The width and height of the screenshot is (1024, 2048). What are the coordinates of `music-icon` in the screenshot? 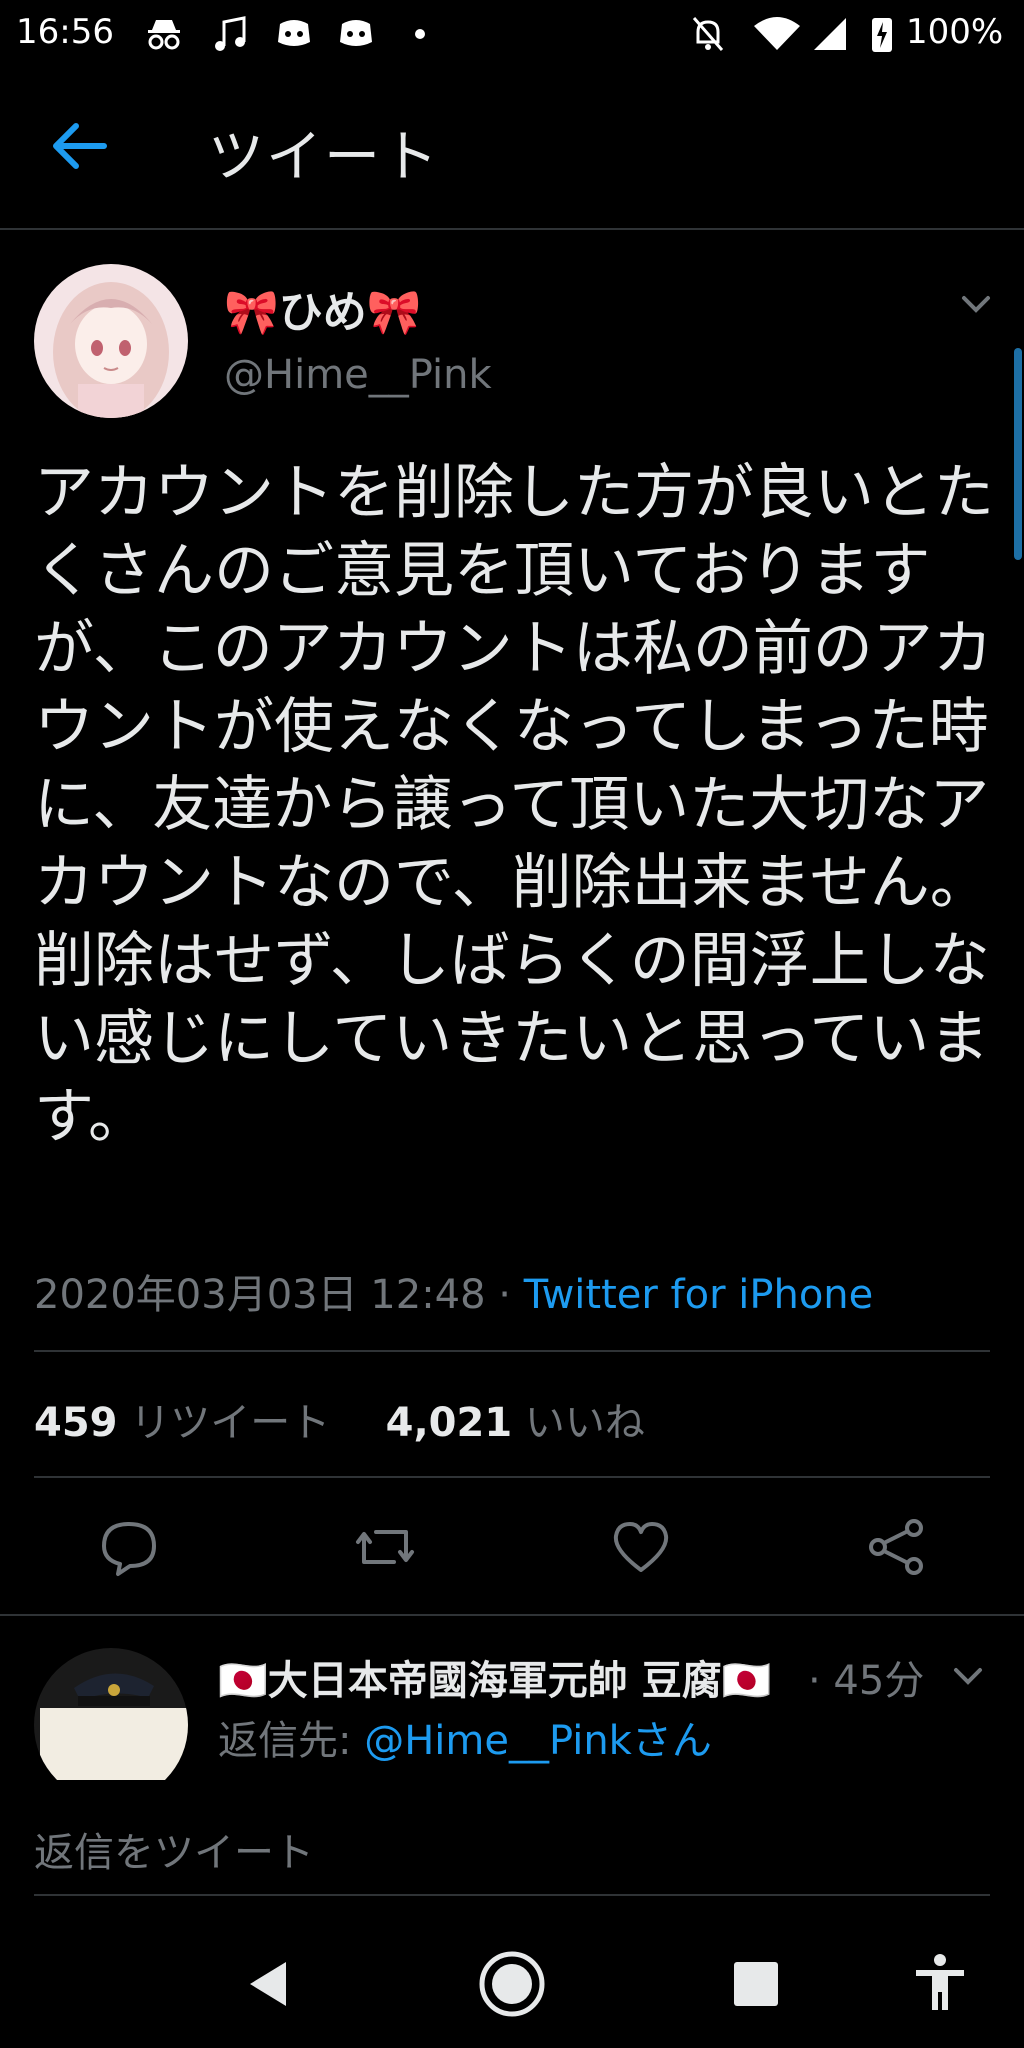 It's located at (230, 33).